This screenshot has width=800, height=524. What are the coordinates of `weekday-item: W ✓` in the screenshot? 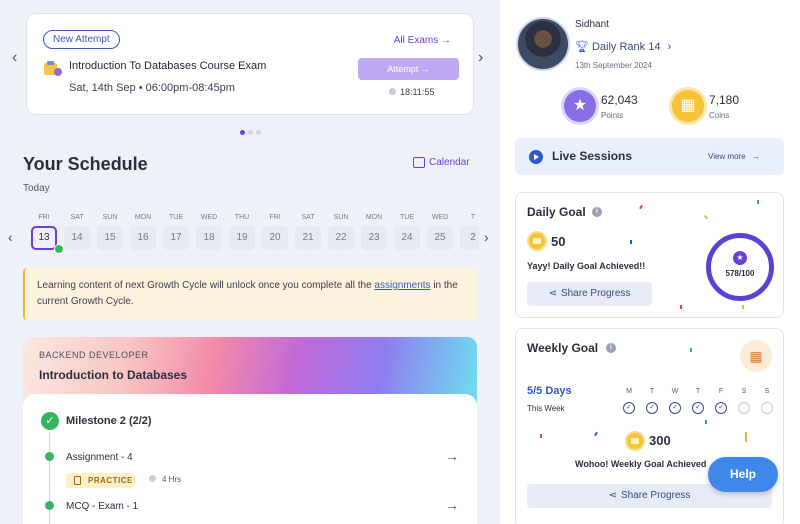 It's located at (675, 401).